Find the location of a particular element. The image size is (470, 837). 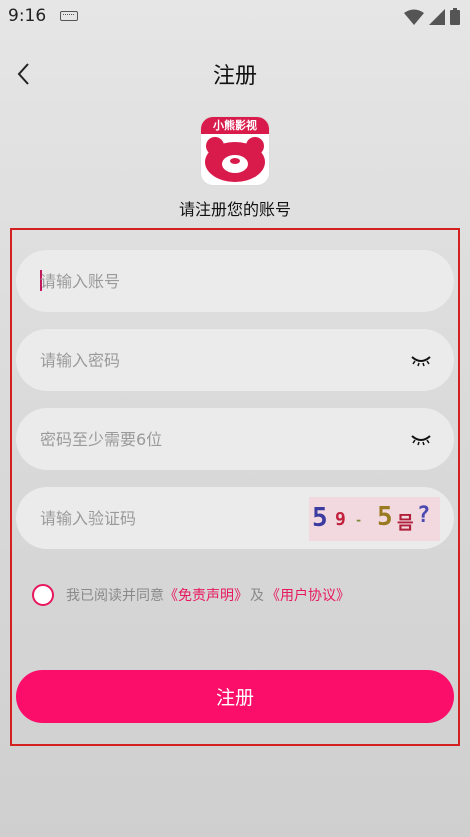

app-logo: 小熊影视 is located at coordinates (235, 151).